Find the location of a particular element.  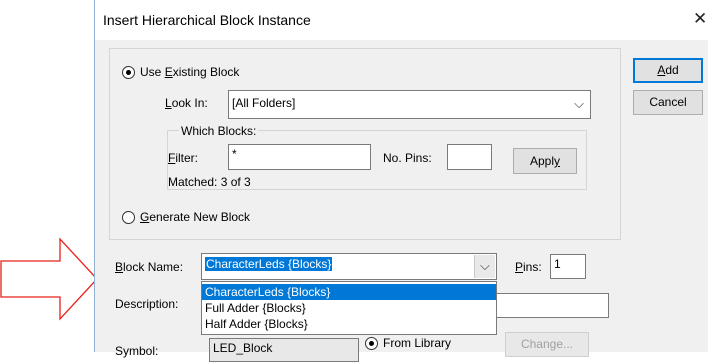

no-pins-input is located at coordinates (469, 157).